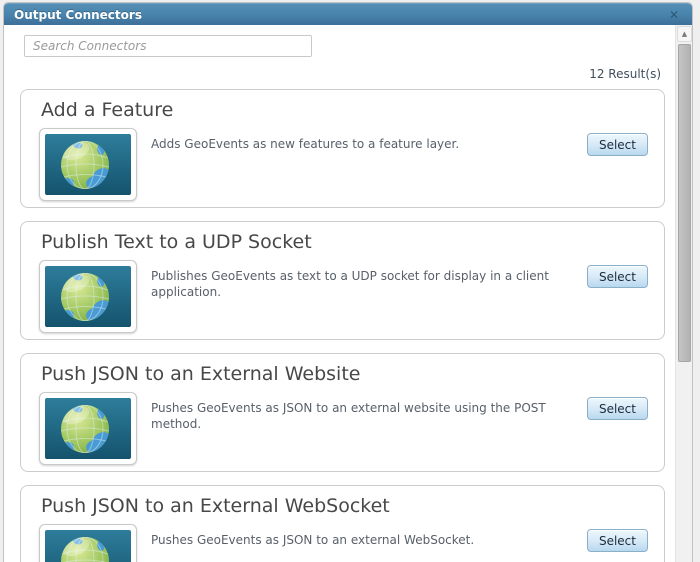 The width and height of the screenshot is (700, 562). What do you see at coordinates (625, 74) in the screenshot?
I see `results-count: 12 Result(s)` at bounding box center [625, 74].